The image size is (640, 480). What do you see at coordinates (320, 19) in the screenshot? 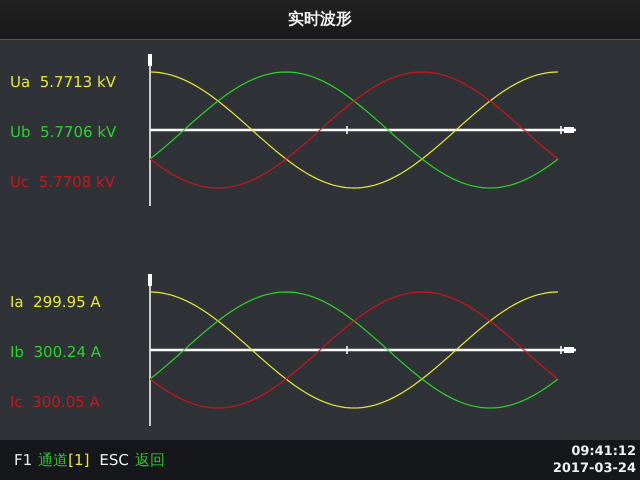
I see `screen-title: 实时波形` at bounding box center [320, 19].